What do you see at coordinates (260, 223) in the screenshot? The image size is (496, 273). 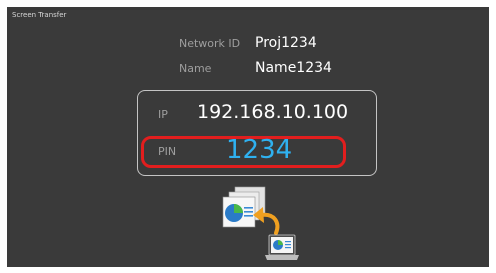 I see `screen-transfer-icon` at bounding box center [260, 223].